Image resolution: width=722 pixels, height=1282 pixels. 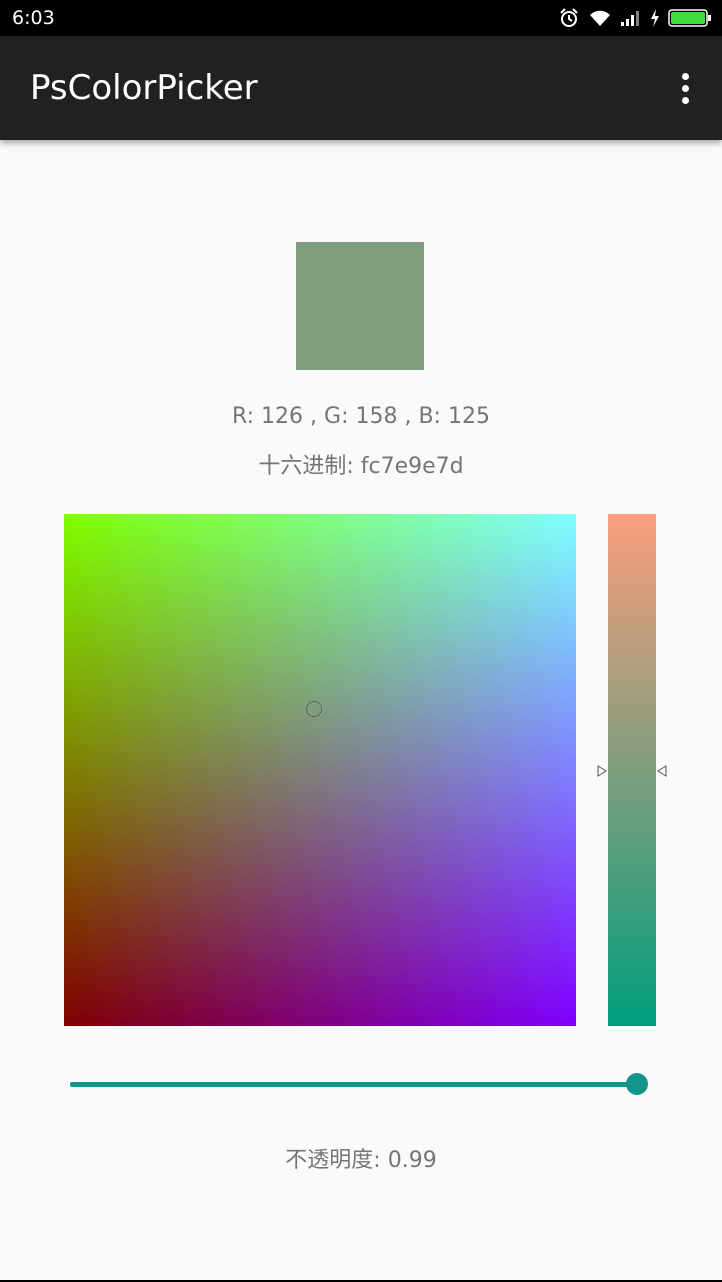 I want to click on opacity-seekbar, so click(x=362, y=1085).